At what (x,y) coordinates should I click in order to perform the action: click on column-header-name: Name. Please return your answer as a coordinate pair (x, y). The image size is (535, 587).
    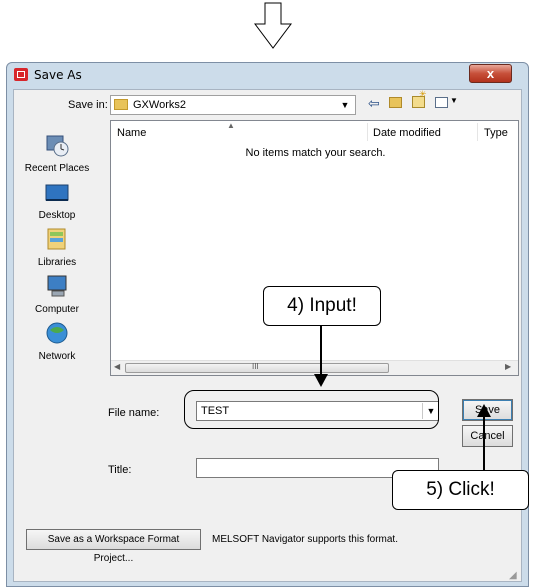
    Looking at the image, I should click on (131, 133).